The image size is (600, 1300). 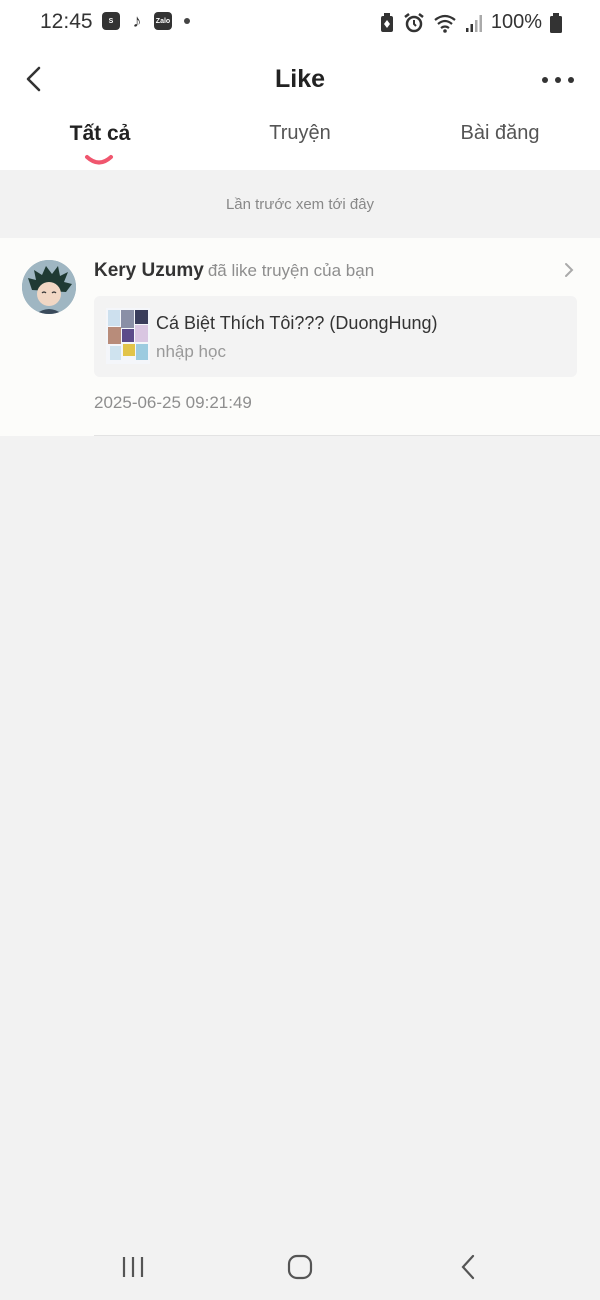 I want to click on notification-action: đã like truyện của bạn, so click(x=291, y=270).